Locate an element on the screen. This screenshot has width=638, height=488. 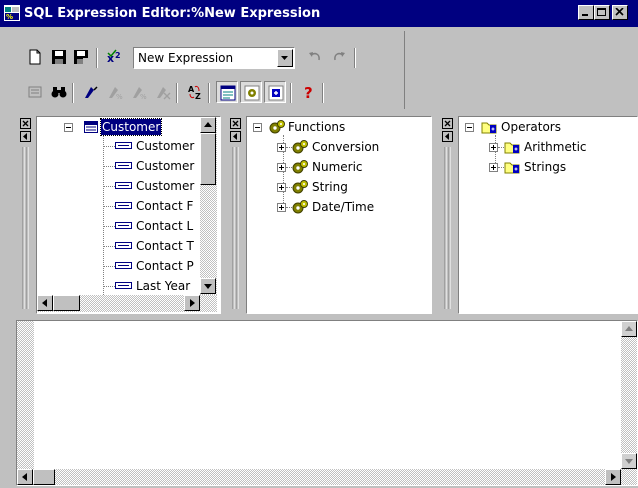
table-icon is located at coordinates (91, 127).